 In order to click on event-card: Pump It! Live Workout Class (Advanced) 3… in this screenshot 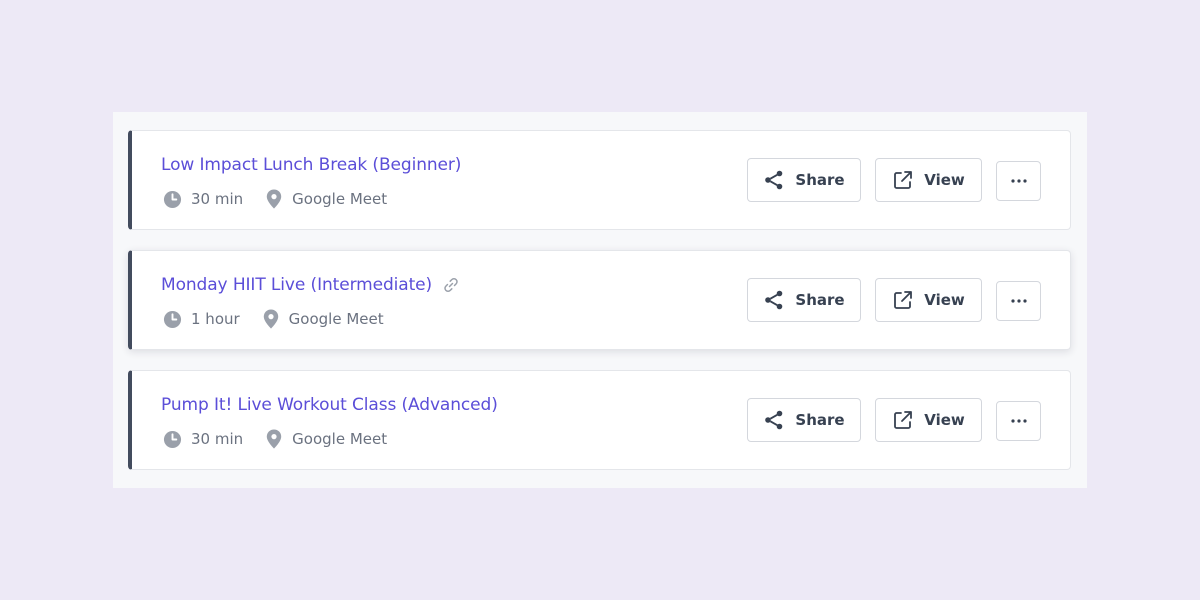, I will do `click(599, 420)`.